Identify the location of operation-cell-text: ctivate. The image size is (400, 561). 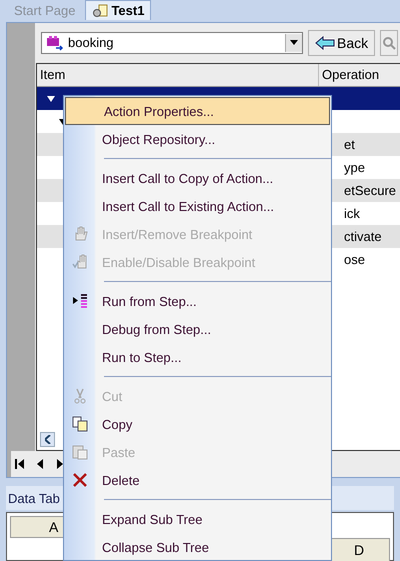
(363, 236).